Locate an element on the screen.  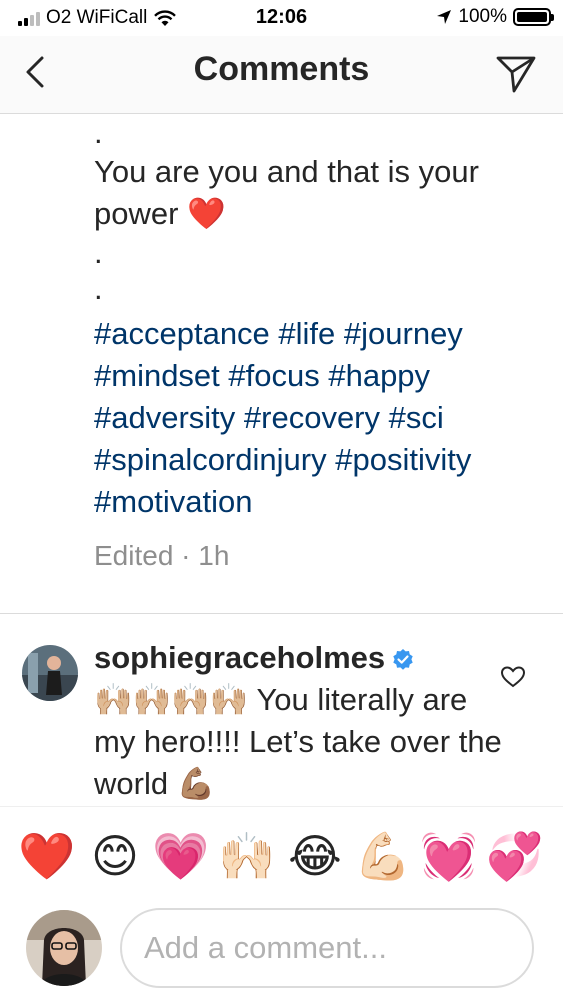
emoji-button-revolving-hearts: 💞 is located at coordinates (515, 856).